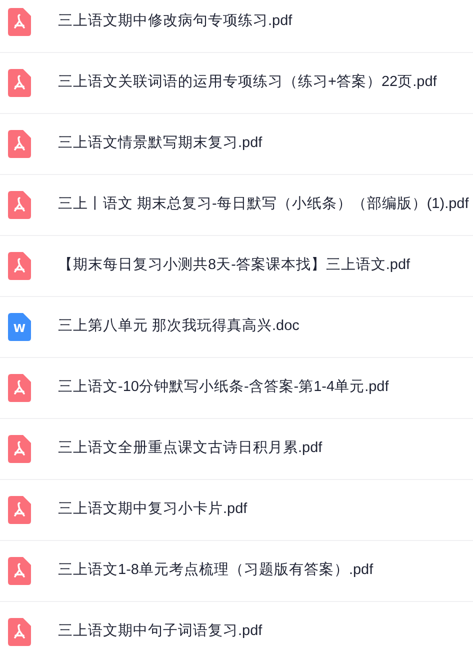 Image resolution: width=473 pixels, height=651 pixels. I want to click on file-name: 三上语文1-8单元考点梳理（习题版有答案）.pdf, so click(216, 571).